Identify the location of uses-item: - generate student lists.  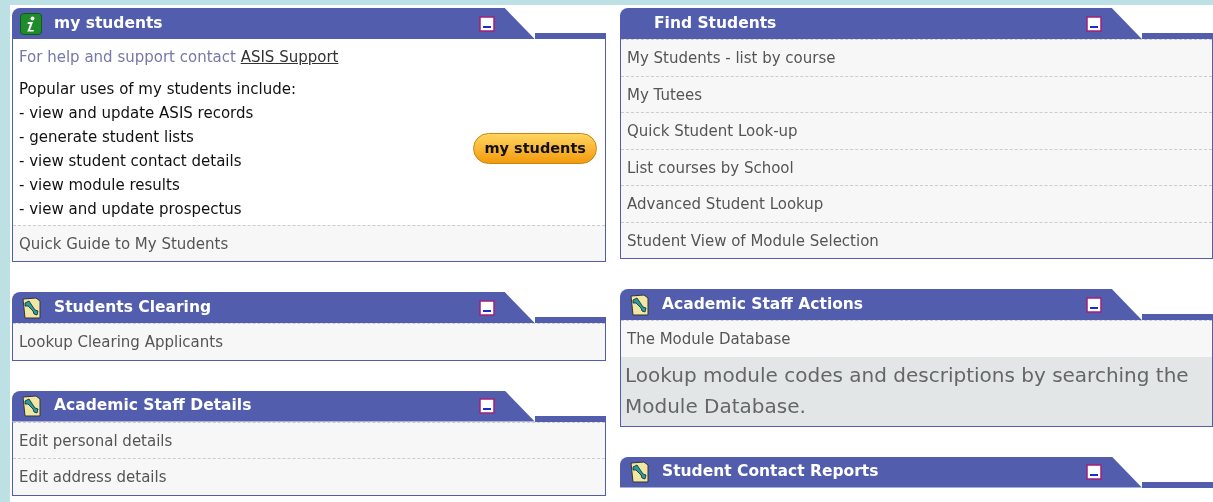
(107, 137).